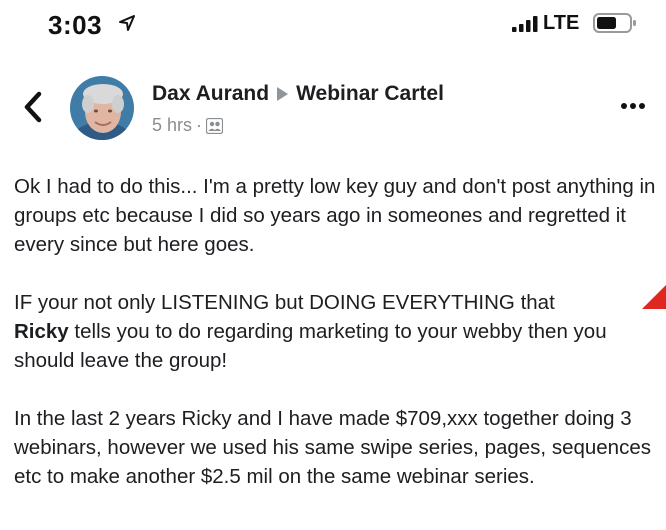 The height and width of the screenshot is (530, 666). What do you see at coordinates (210, 93) in the screenshot?
I see `author-name: Dax Aurand` at bounding box center [210, 93].